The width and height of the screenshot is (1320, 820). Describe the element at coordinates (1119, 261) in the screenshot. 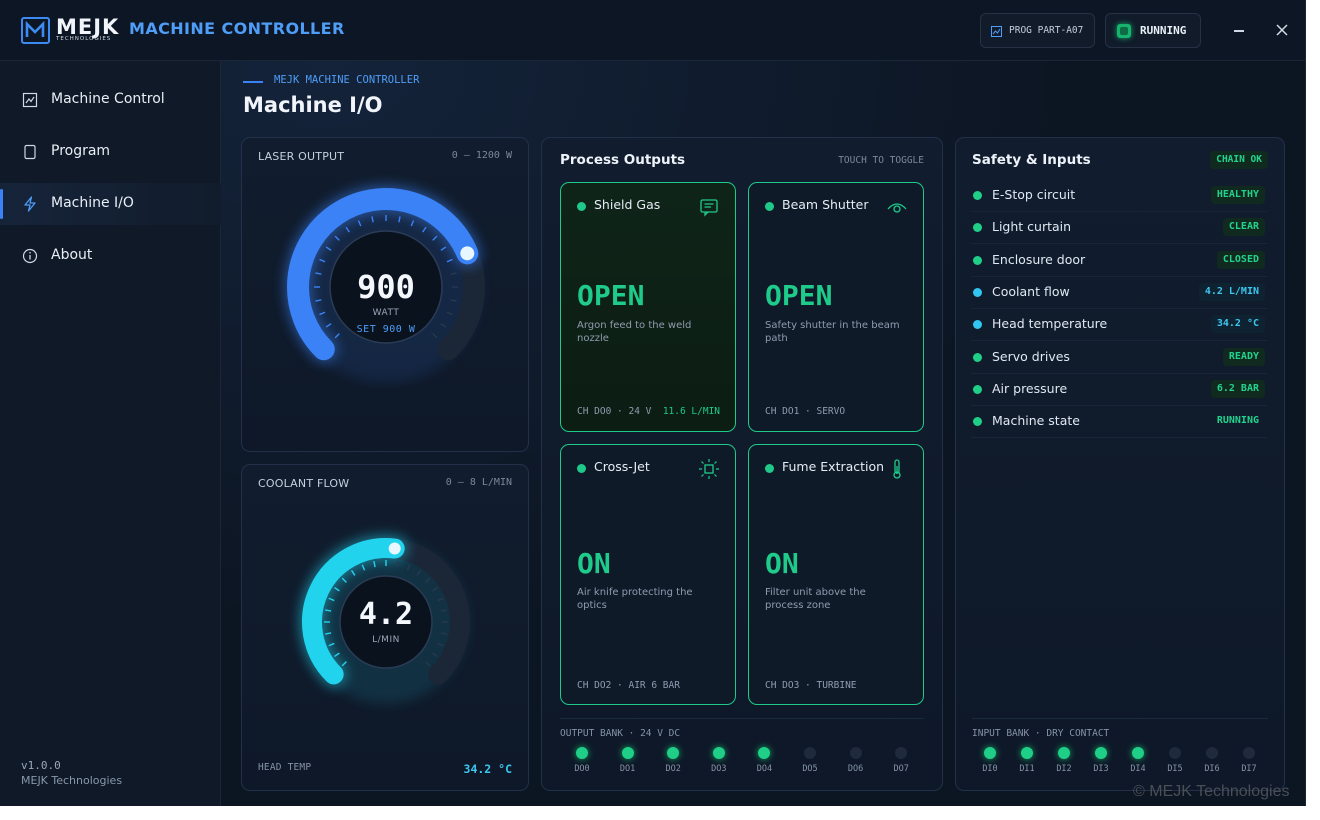

I see `safety-row: Enclosure door CLOSED` at that location.